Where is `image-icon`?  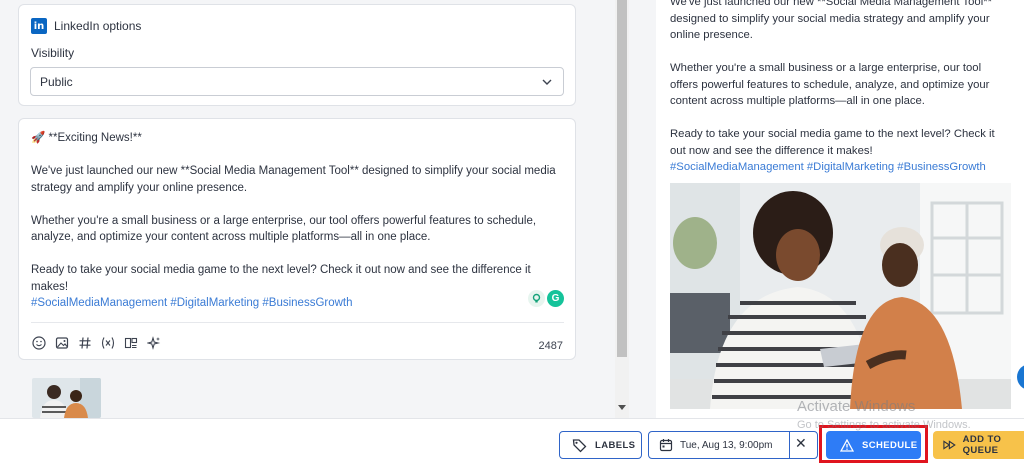 image-icon is located at coordinates (62, 343).